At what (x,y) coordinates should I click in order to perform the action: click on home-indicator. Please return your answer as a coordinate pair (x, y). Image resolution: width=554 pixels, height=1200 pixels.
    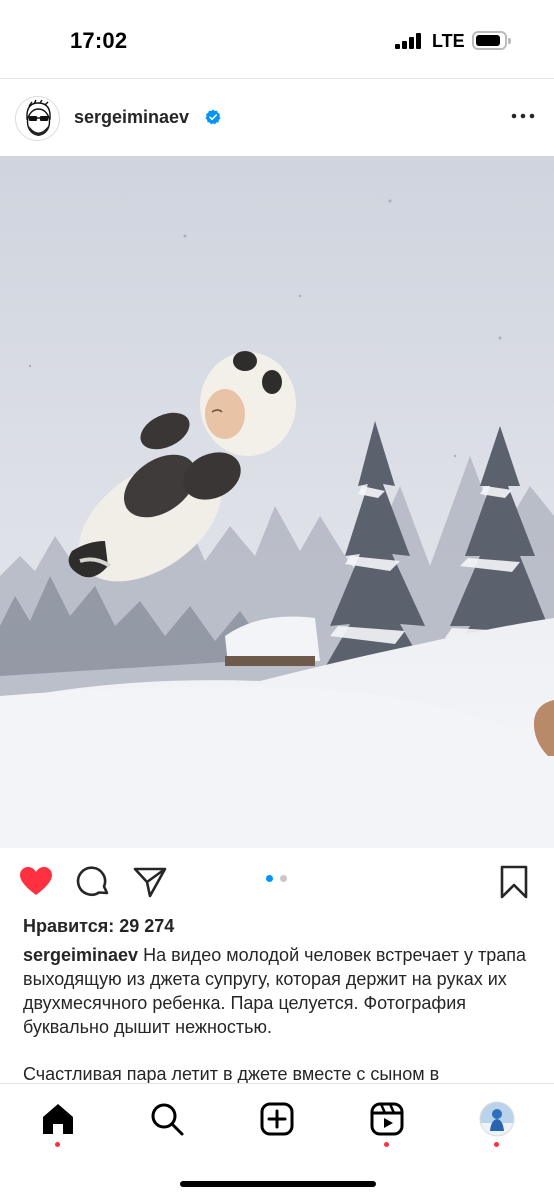
    Looking at the image, I should click on (278, 1184).